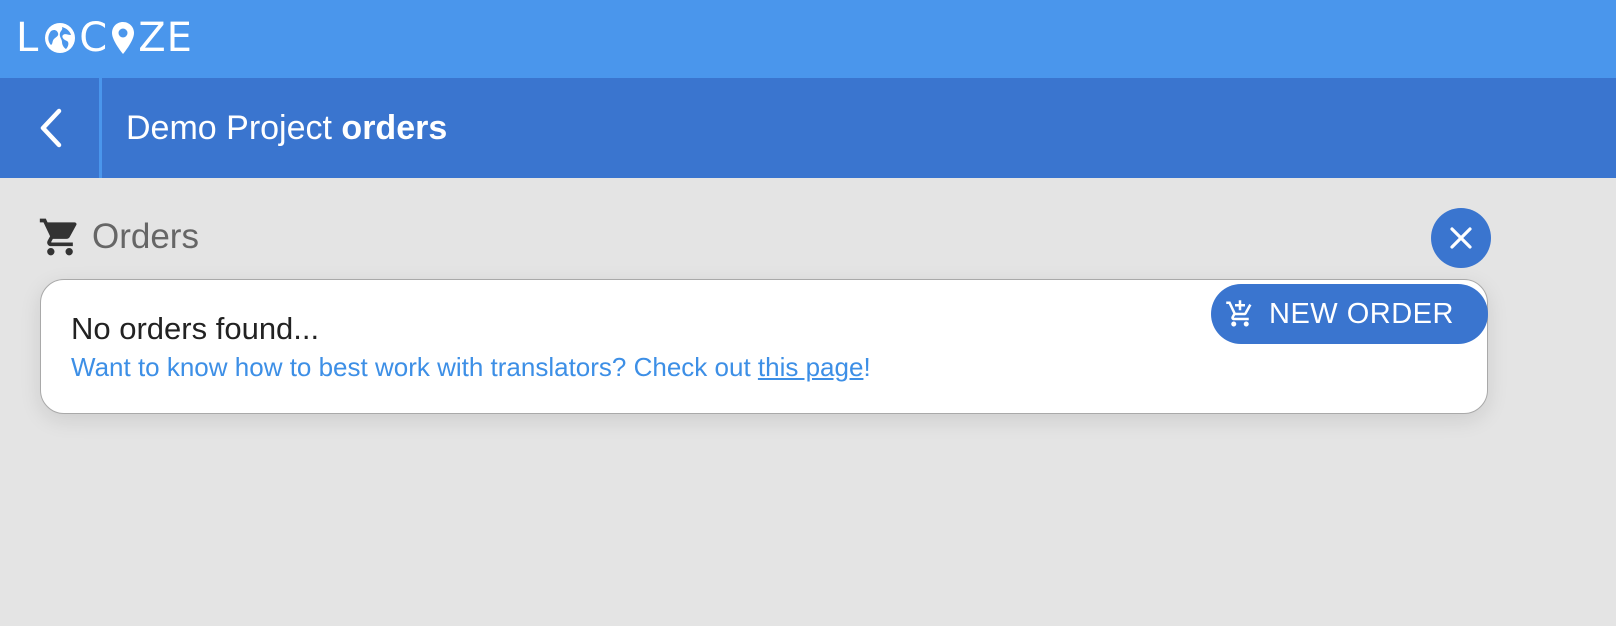 Image resolution: width=1616 pixels, height=626 pixels. Describe the element at coordinates (1239, 313) in the screenshot. I see `add-cart-icon` at that location.